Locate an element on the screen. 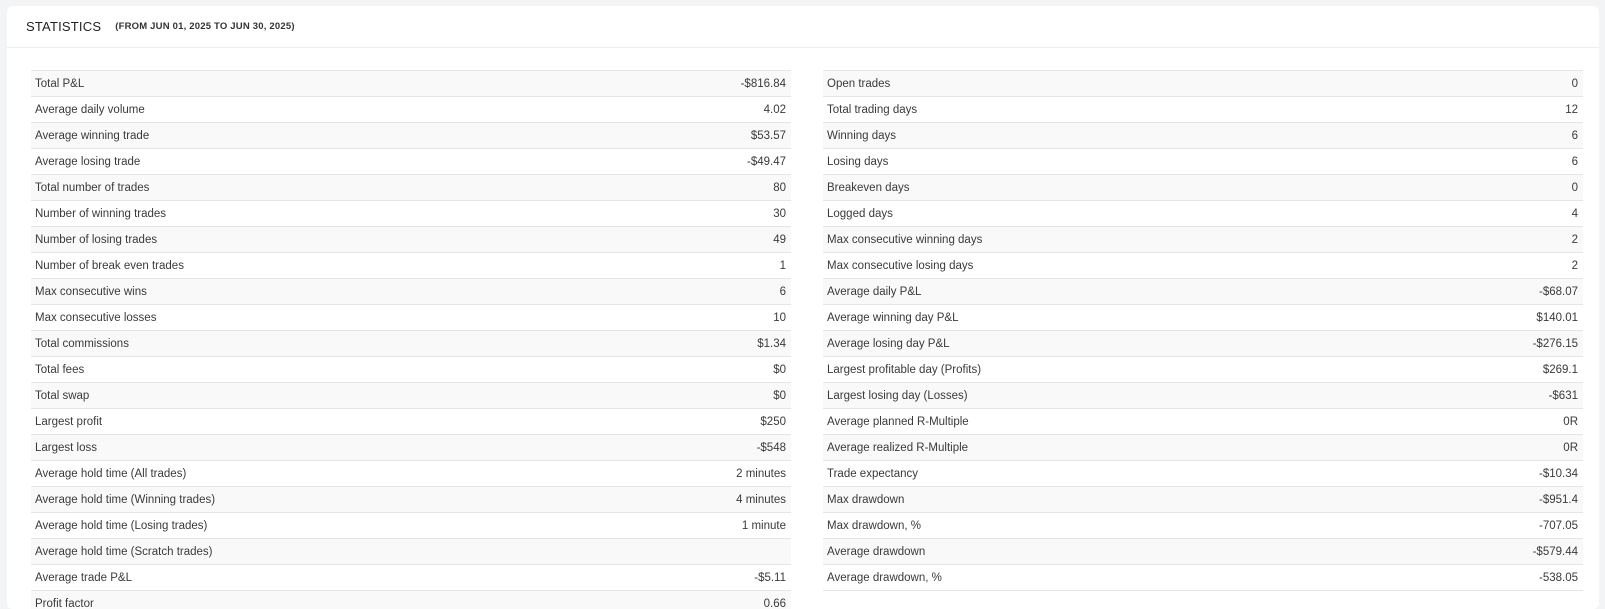 The width and height of the screenshot is (1605, 609). stat-label: Total trading days is located at coordinates (872, 109).